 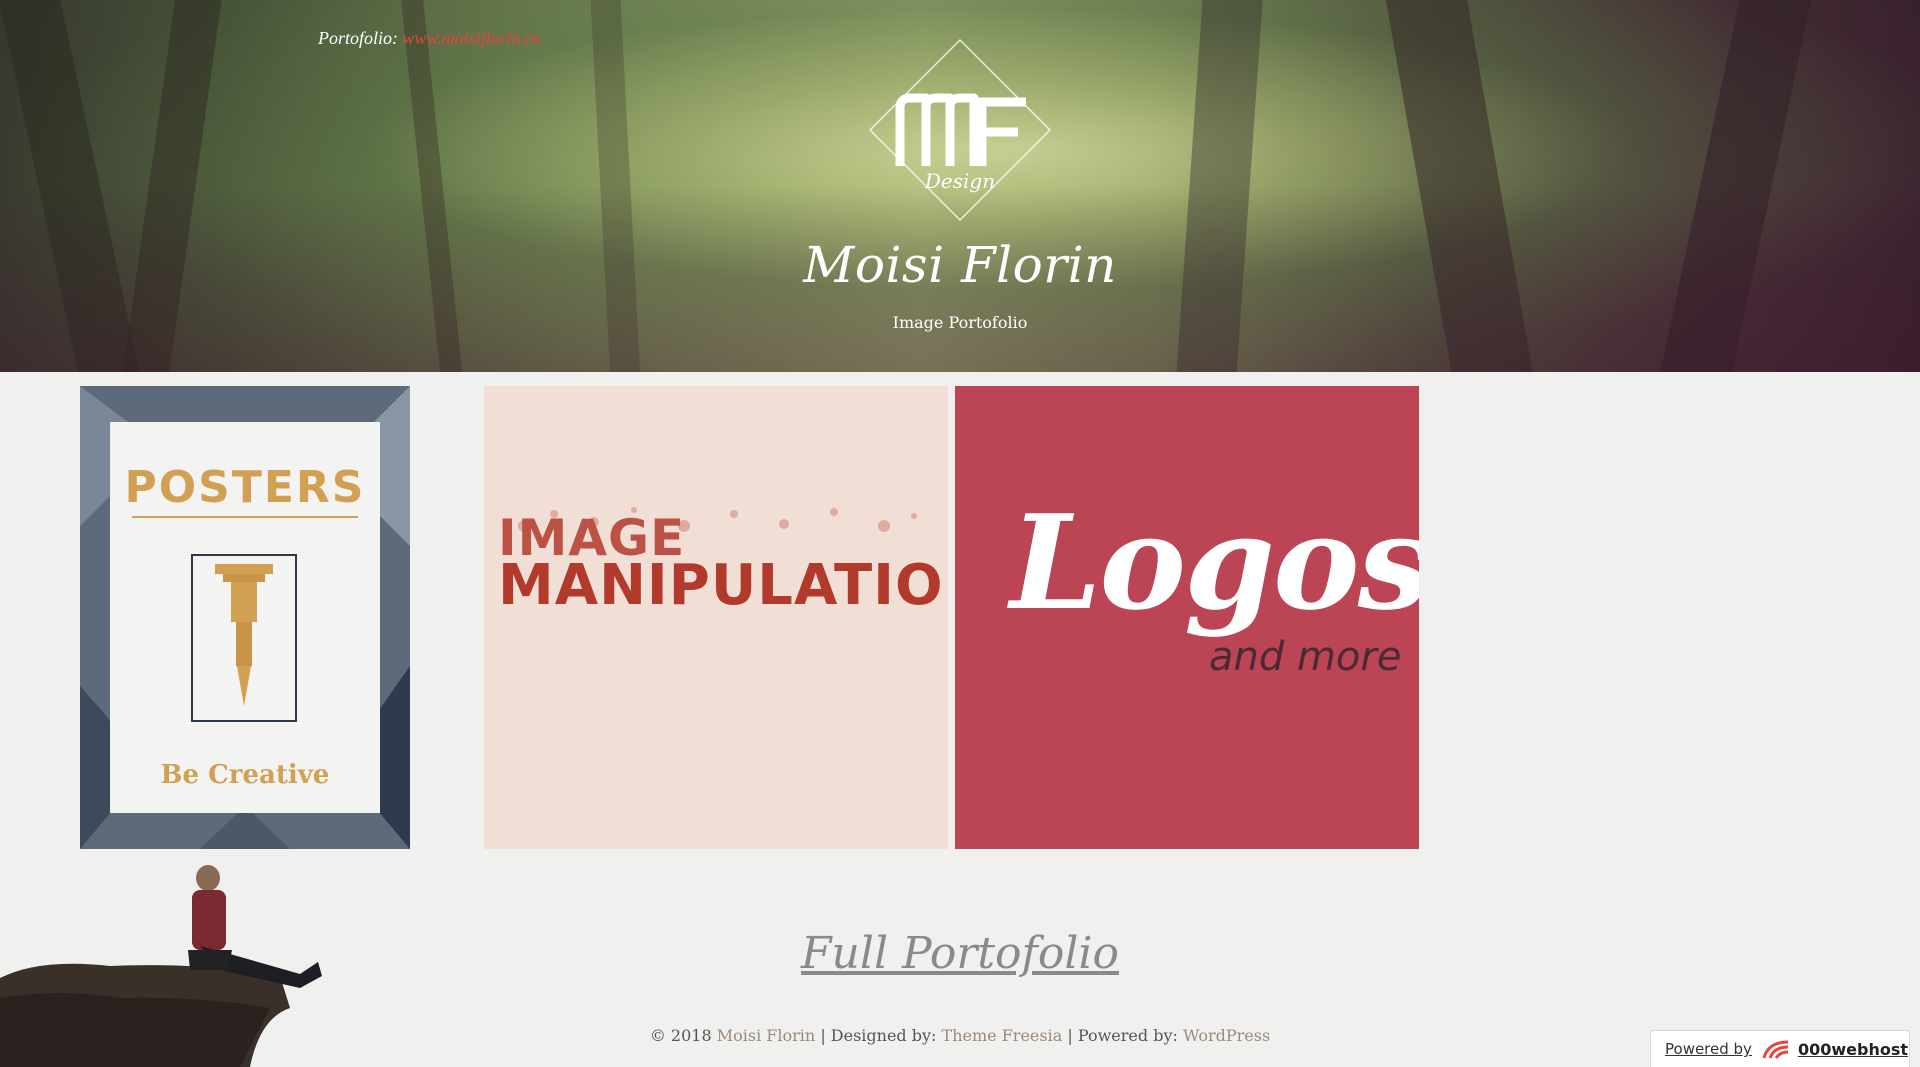 I want to click on tower-icon, so click(x=244, y=635).